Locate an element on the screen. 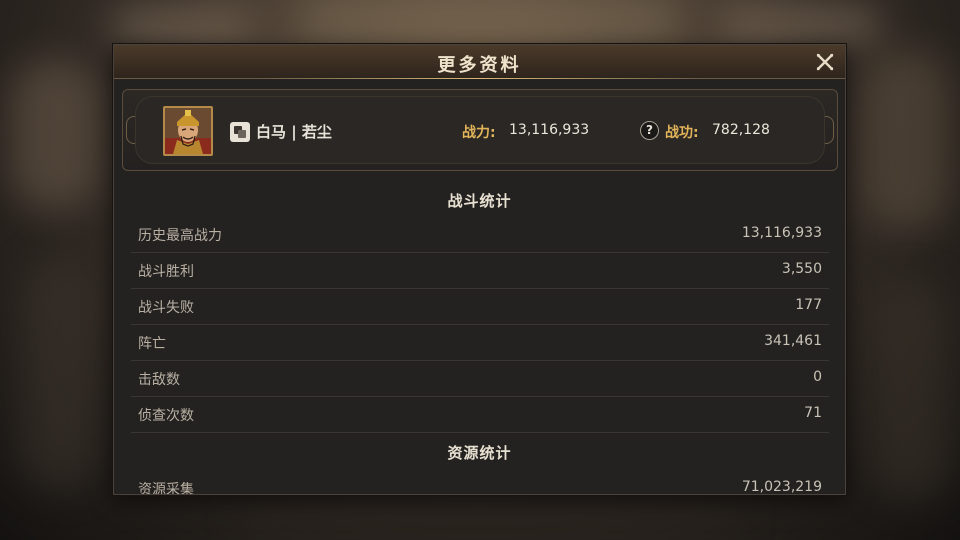 This screenshot has height=540, width=960. dialog-title-bar: 更多资料 is located at coordinates (479, 62).